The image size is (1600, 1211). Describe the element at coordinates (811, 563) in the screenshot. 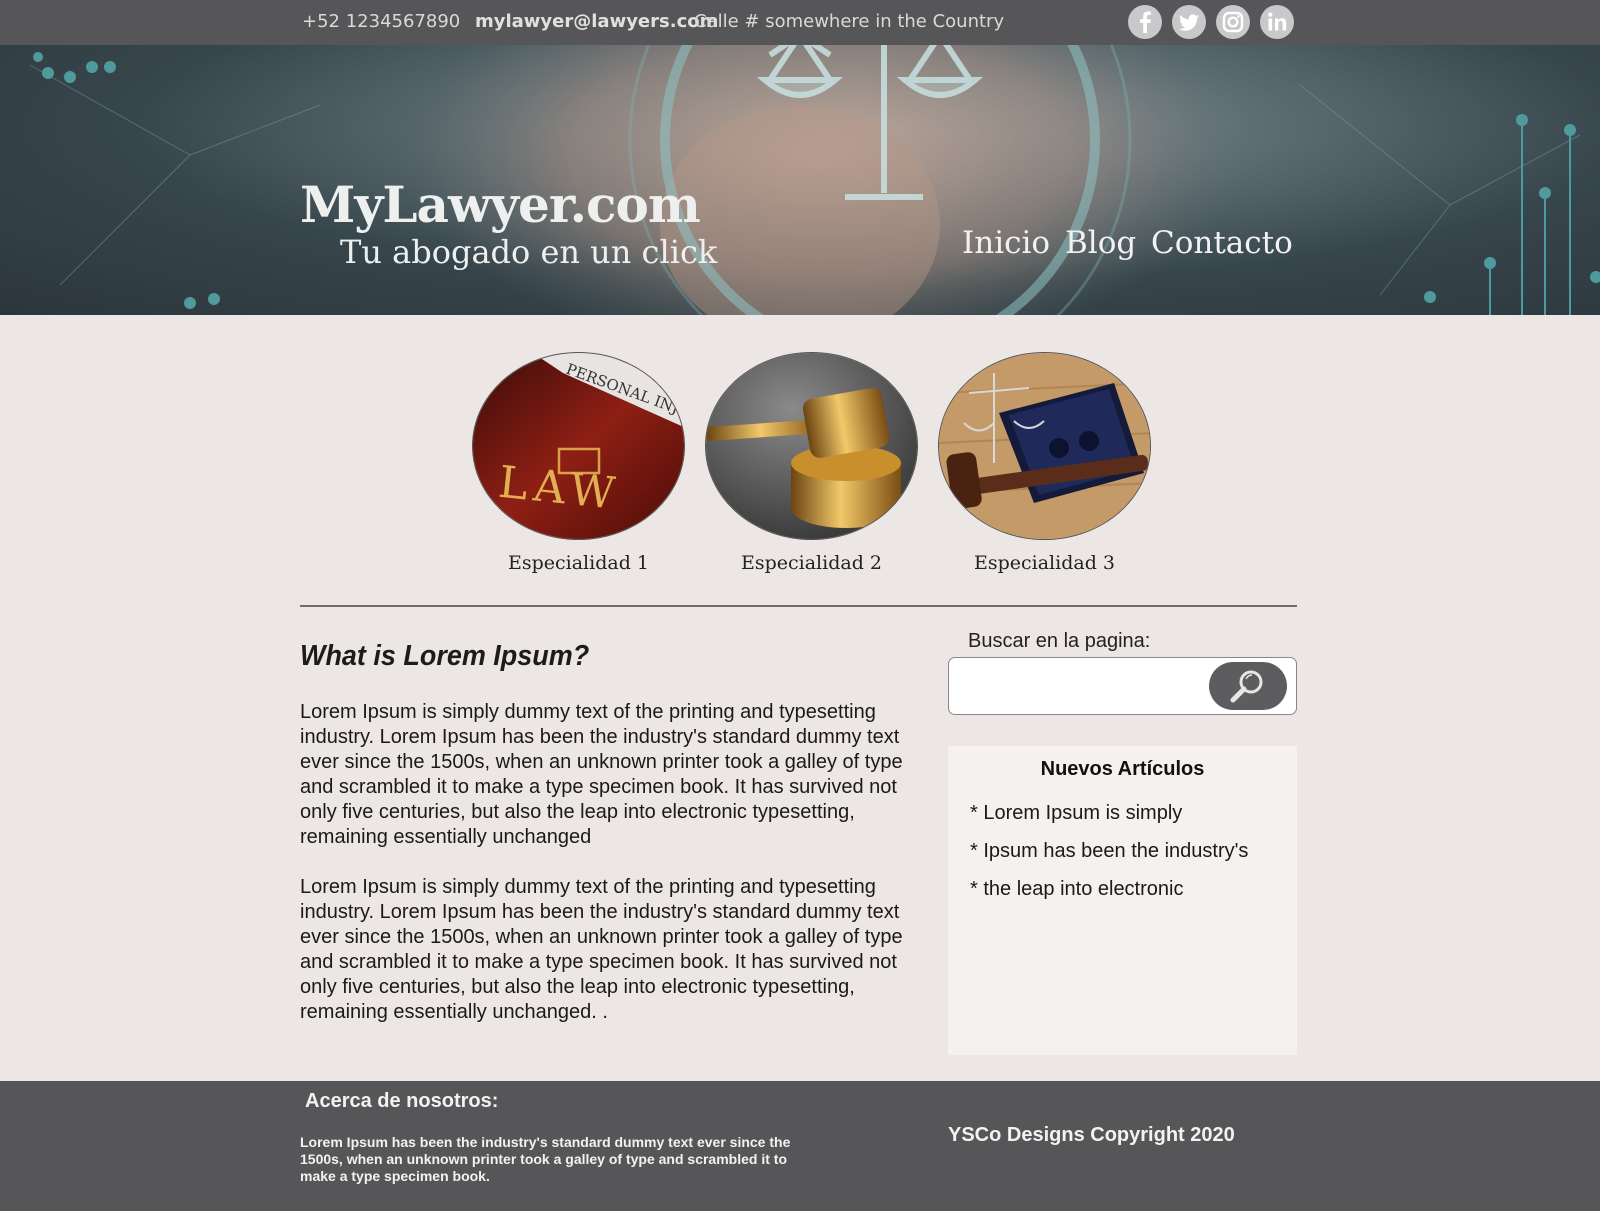

I see `specialty-label: Especialidad 2` at that location.